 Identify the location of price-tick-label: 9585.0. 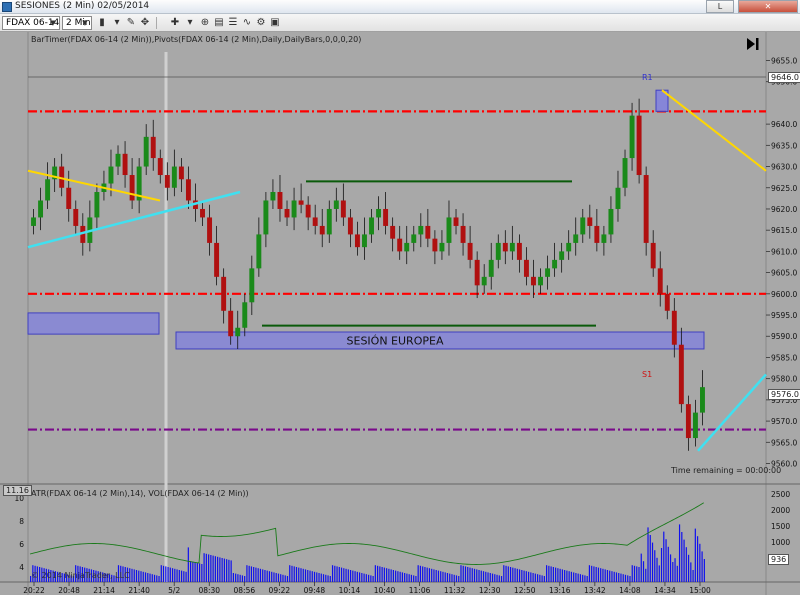
(784, 357).